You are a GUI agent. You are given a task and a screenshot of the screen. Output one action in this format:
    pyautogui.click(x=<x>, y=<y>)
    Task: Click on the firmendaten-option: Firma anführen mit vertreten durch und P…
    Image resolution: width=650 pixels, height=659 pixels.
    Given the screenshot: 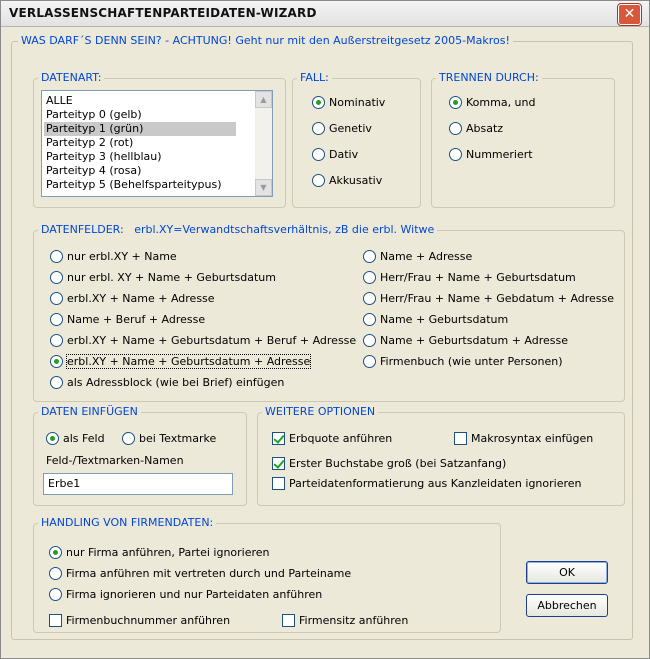 What is the action you would take?
    pyautogui.click(x=200, y=573)
    